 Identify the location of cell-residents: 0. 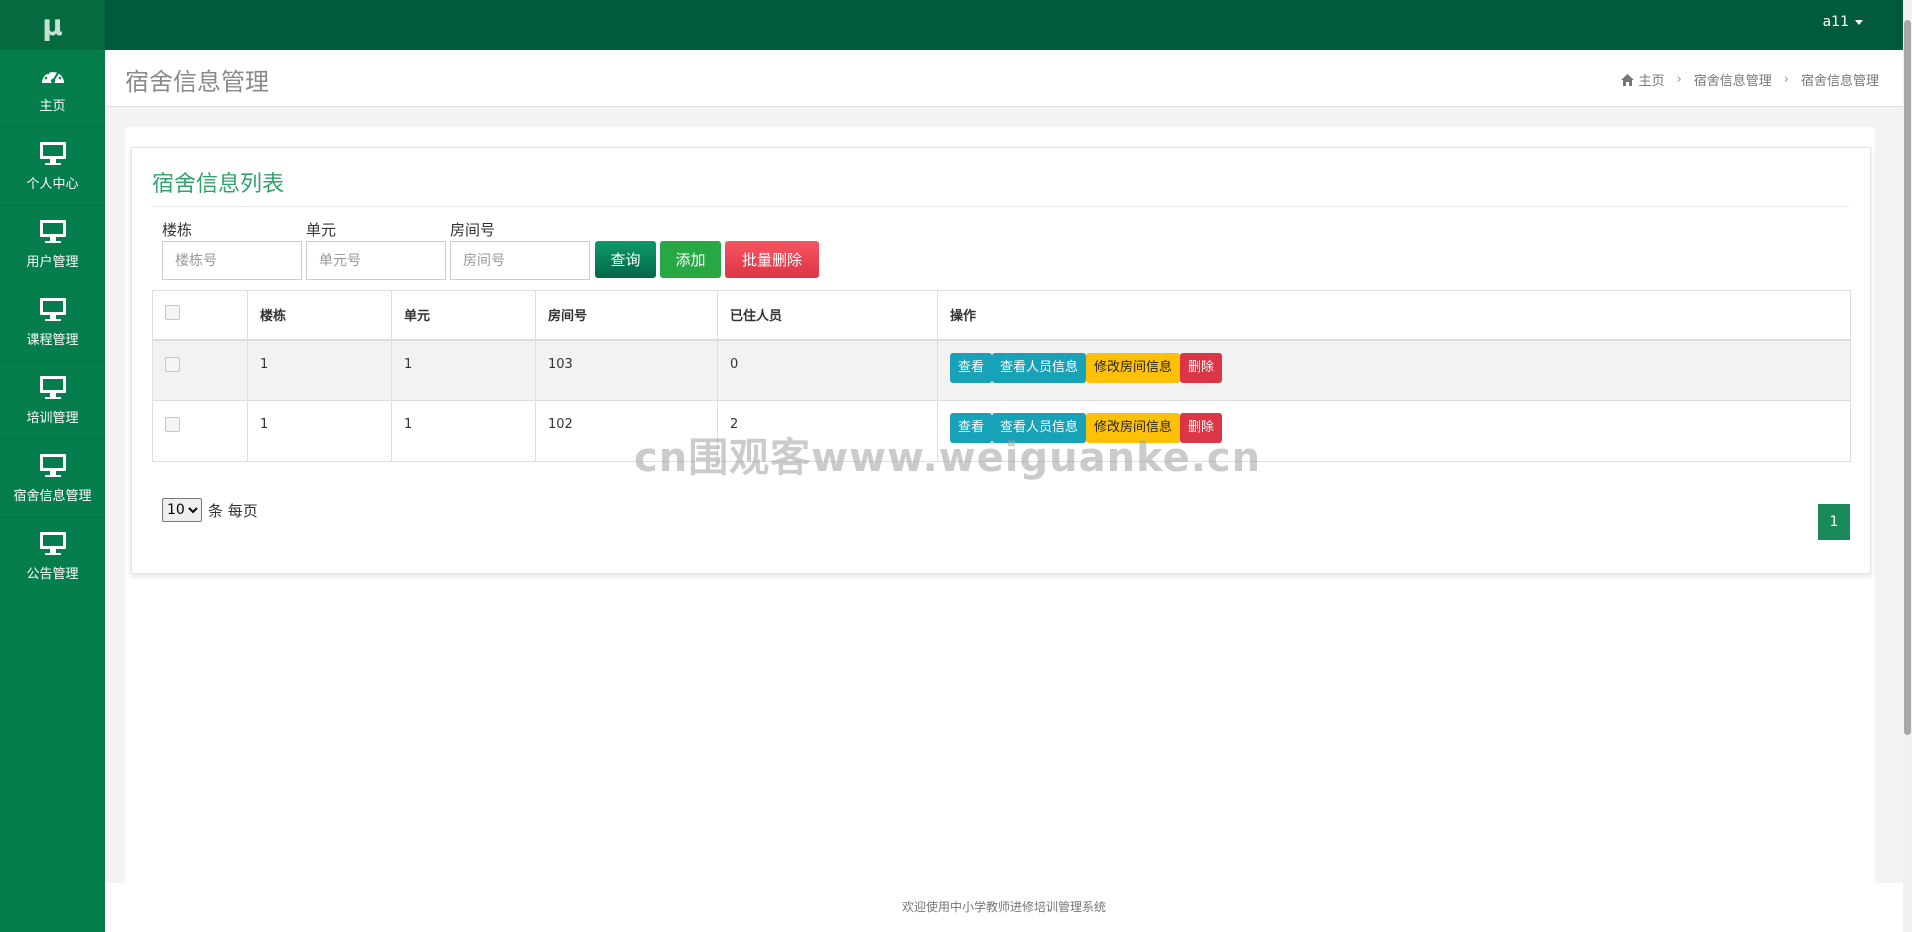
(827, 370).